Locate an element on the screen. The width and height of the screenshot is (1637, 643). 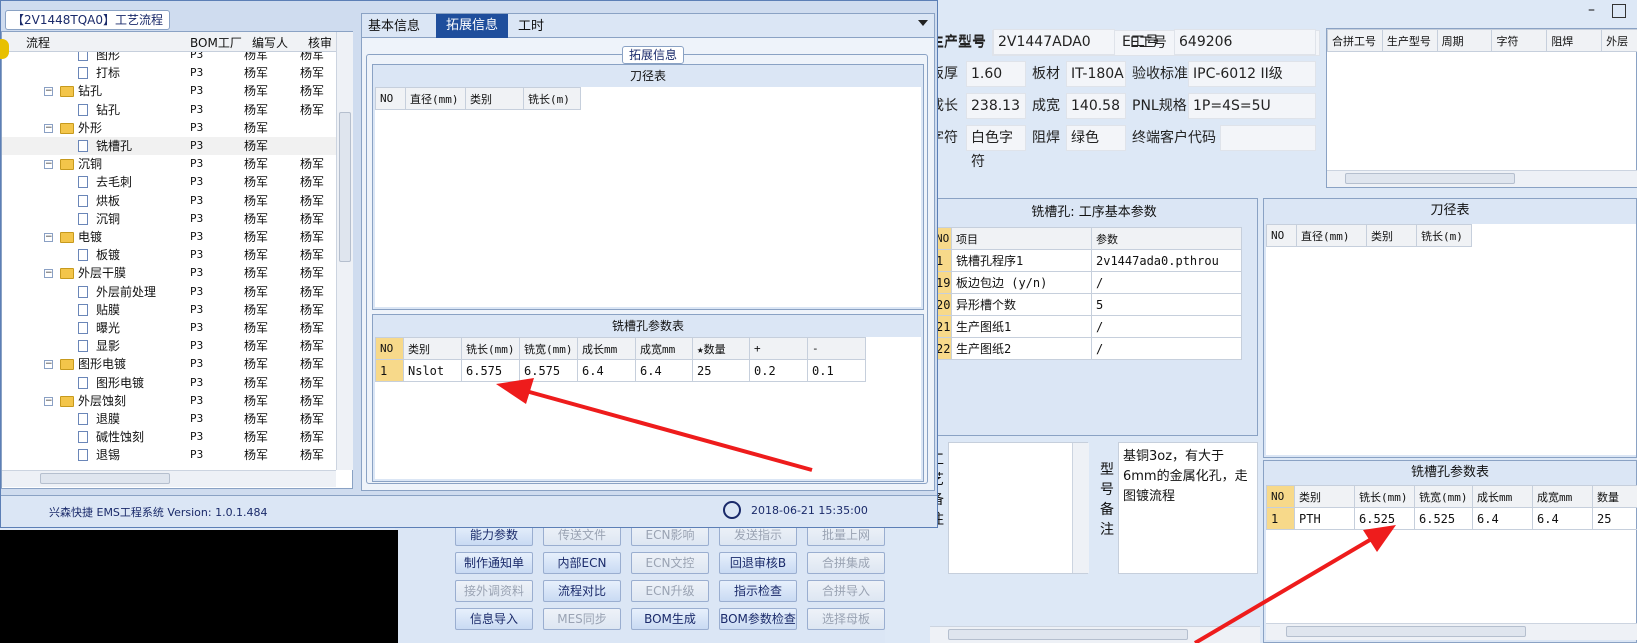
group-title: 拓展信息 is located at coordinates (653, 55).